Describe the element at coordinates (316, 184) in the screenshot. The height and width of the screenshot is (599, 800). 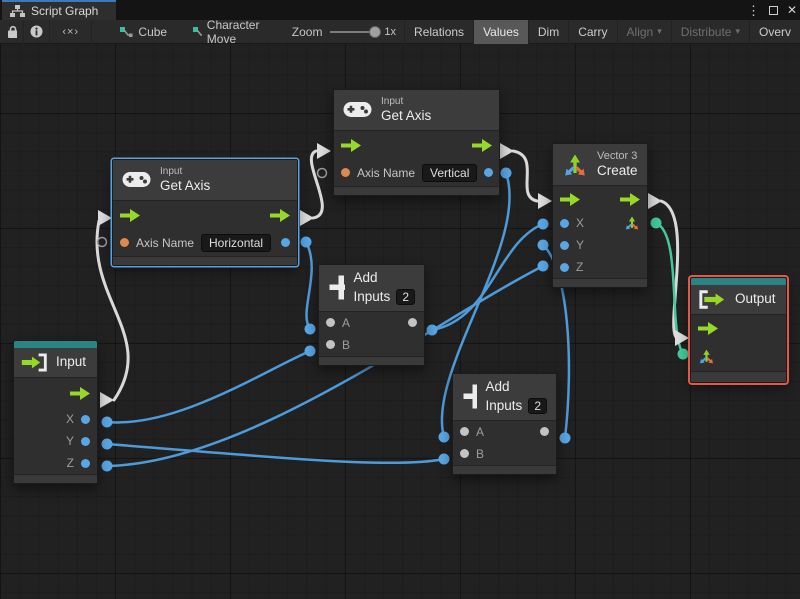
I see `wire-flow-getaxis-horizontal-to-vertical` at that location.